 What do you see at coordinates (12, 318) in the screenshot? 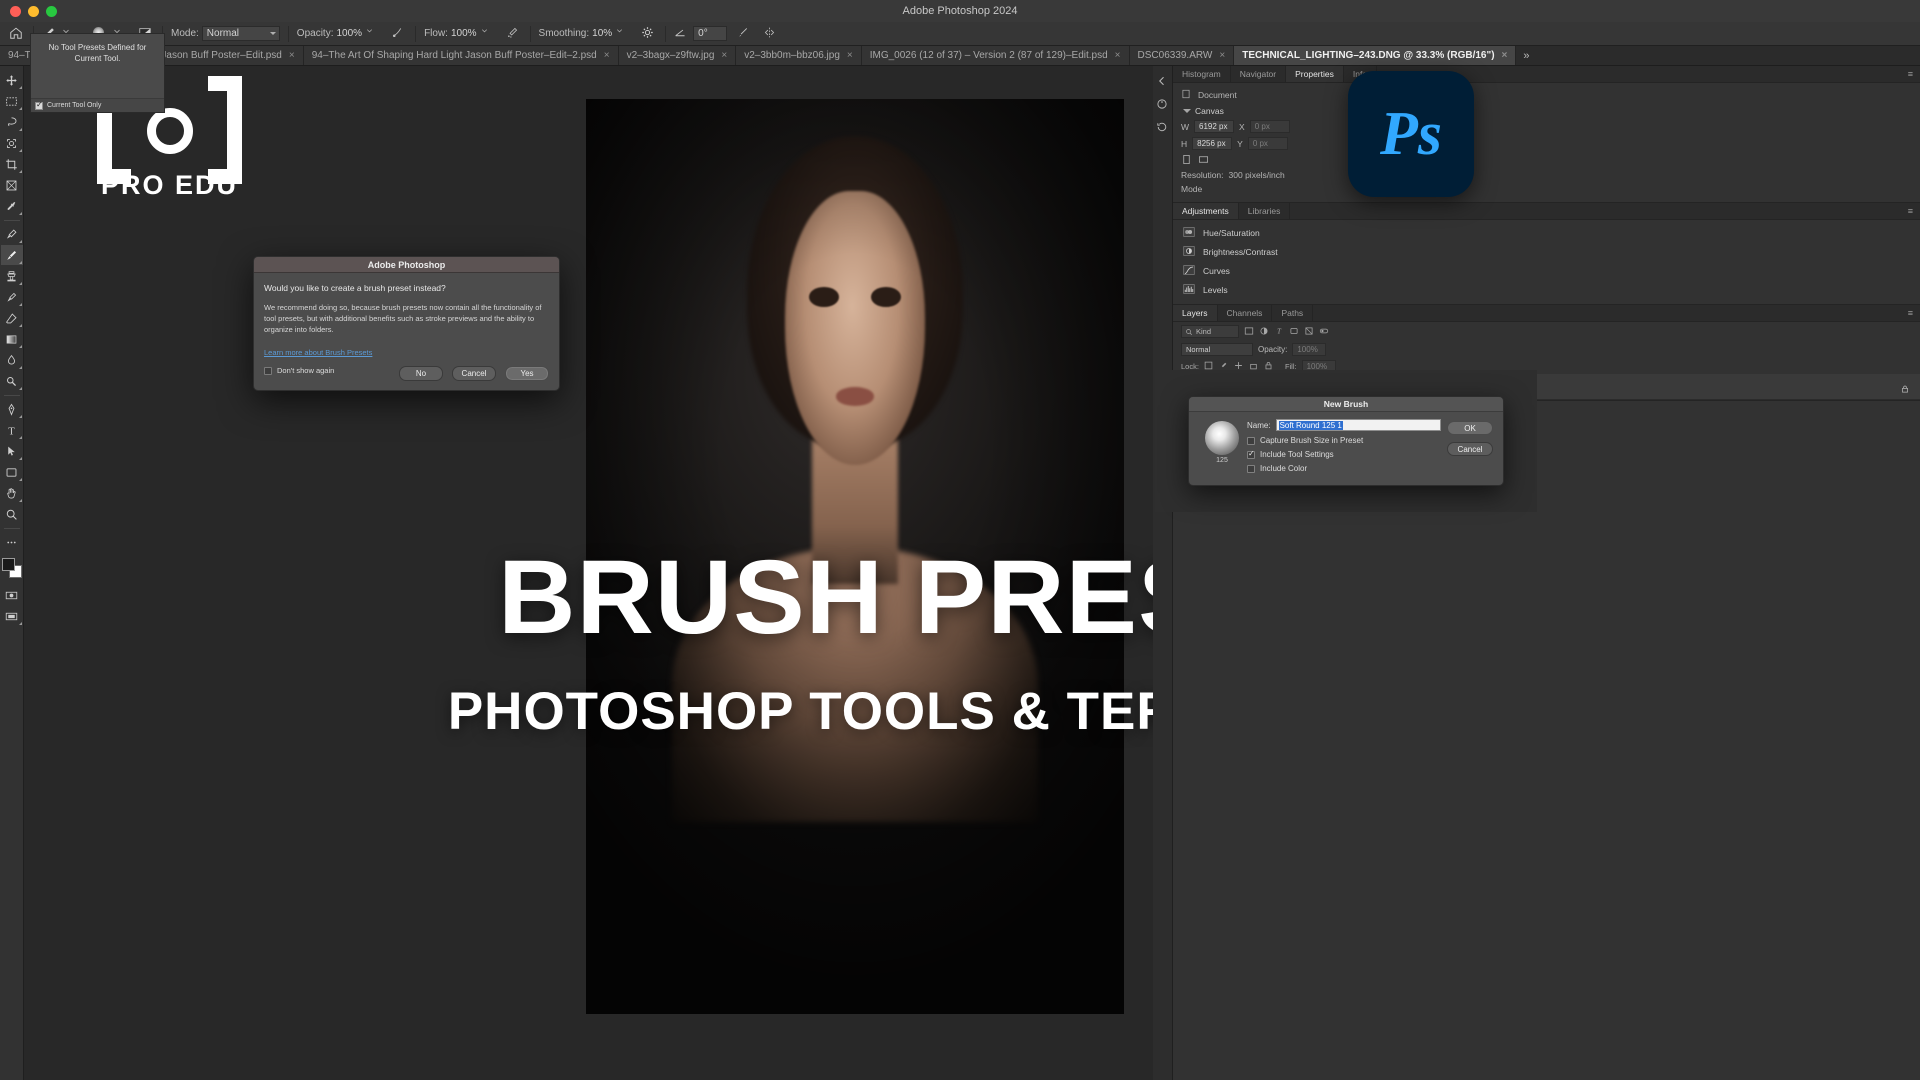
I see `tool-eraser-tool` at bounding box center [12, 318].